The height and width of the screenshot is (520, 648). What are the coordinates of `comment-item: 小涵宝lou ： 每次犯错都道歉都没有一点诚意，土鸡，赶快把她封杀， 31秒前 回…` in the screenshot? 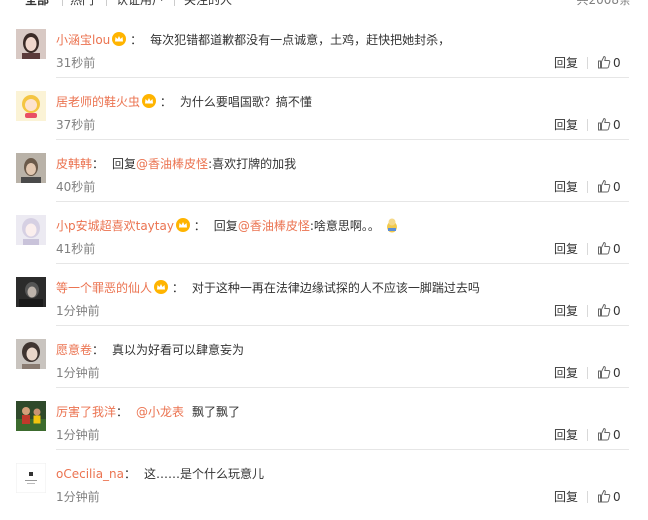 It's located at (324, 55).